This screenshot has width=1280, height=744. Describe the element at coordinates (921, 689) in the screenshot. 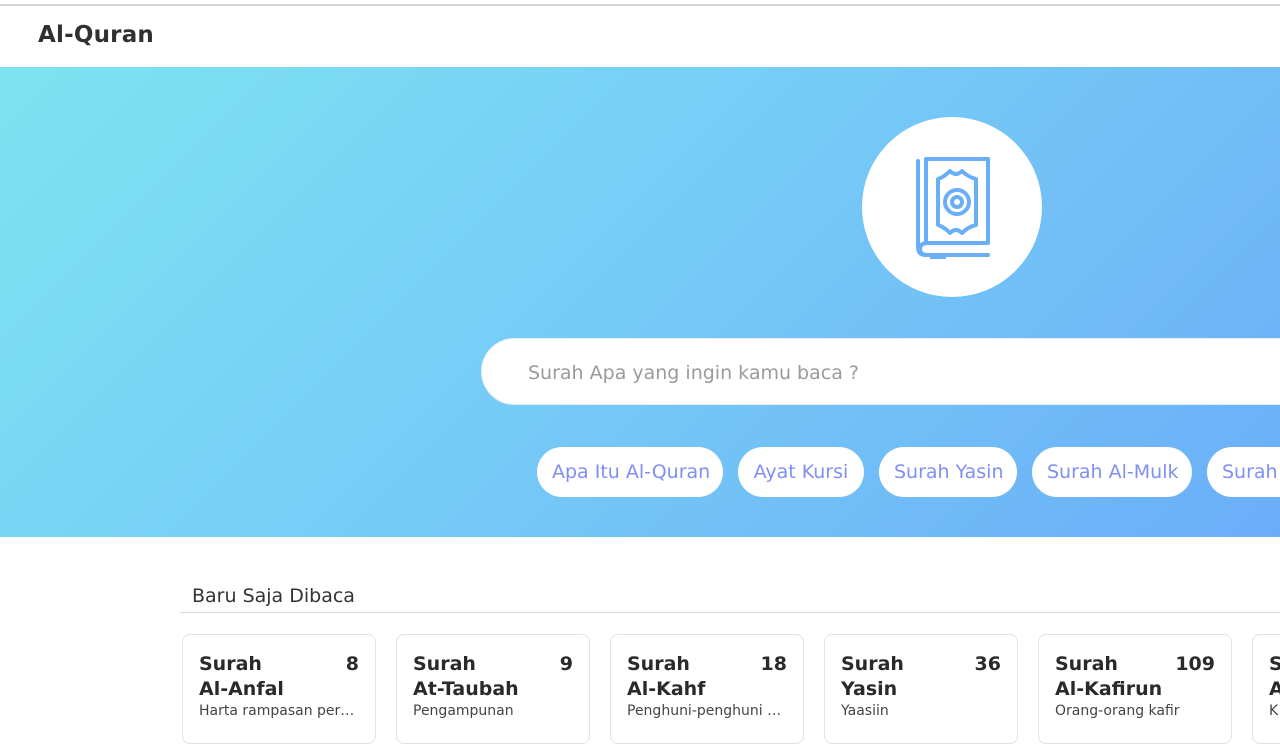

I see `surah-card: Surah 36 Yasin Yaasiin` at that location.